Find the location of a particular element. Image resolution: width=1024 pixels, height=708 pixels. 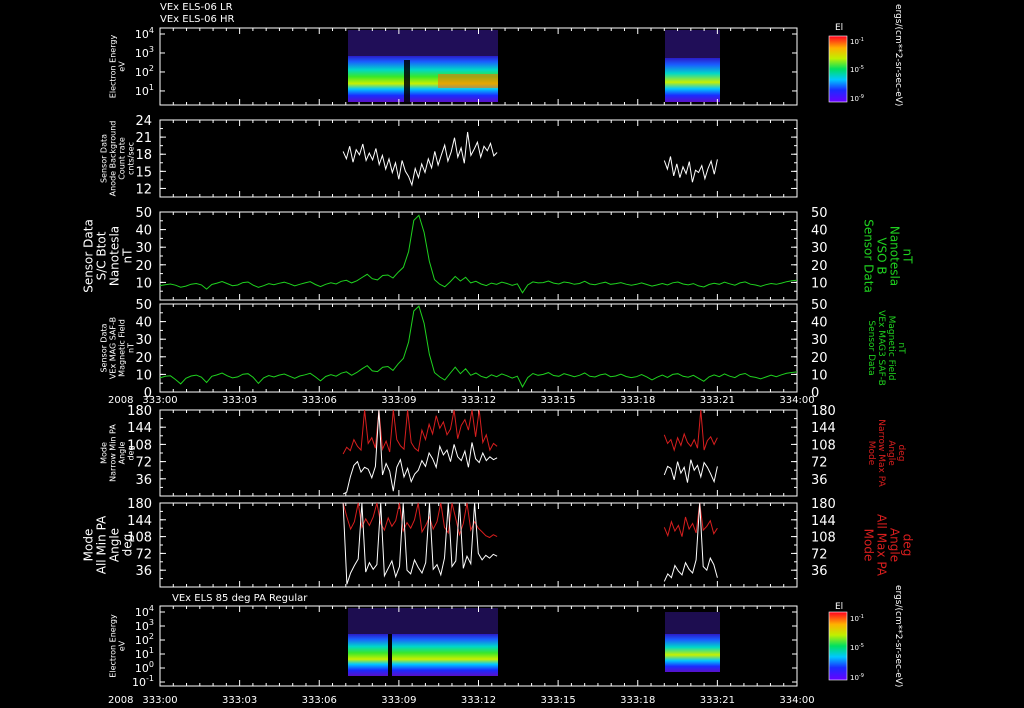

y-axis-label-bkg: Anode Background is located at coordinates (113, 159).